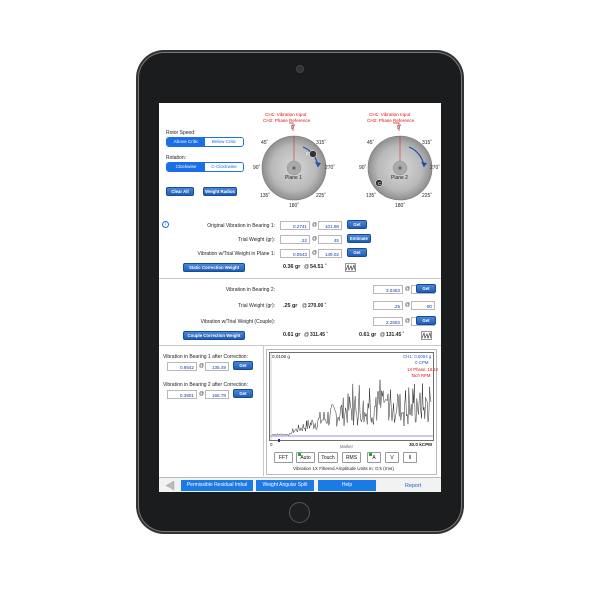 This screenshot has height=600, width=600. I want to click on bearing2-after-amplitude: 0.3801, so click(182, 394).